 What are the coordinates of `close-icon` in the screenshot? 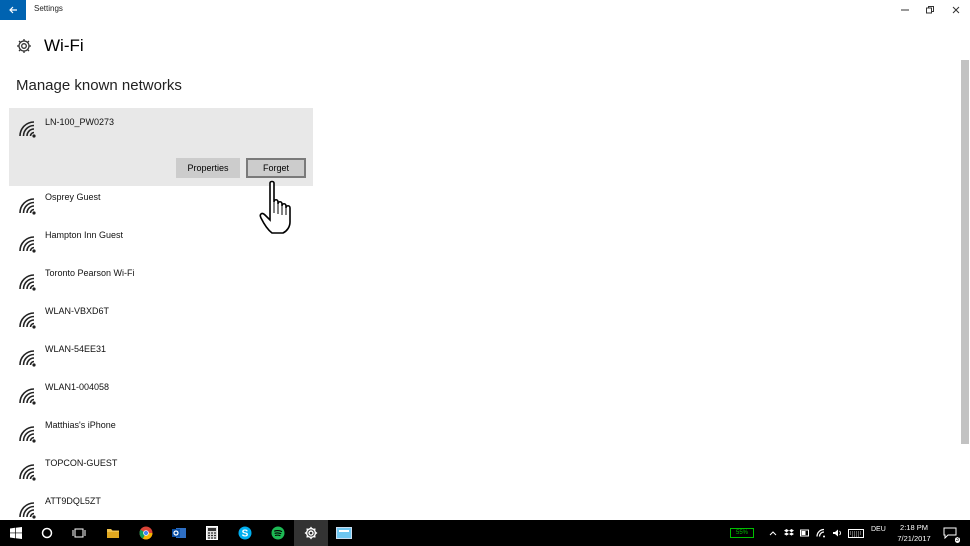 It's located at (956, 10).